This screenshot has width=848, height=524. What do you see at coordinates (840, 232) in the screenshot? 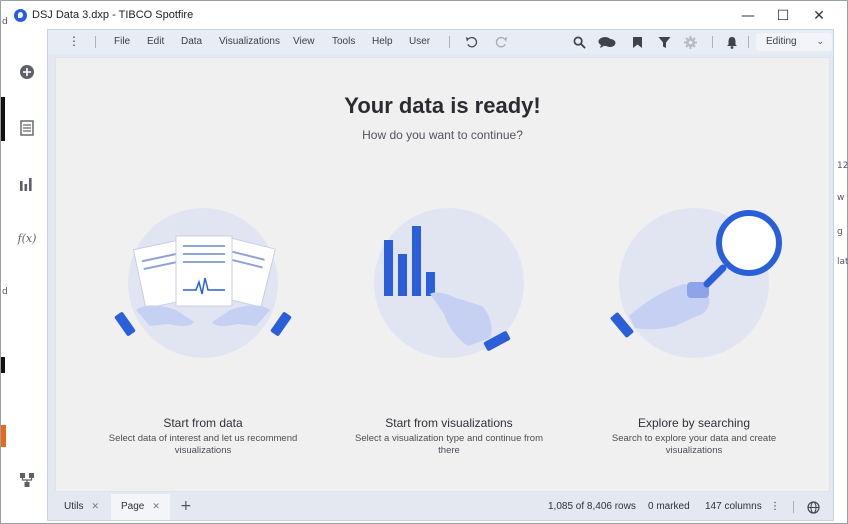
I see `background-window-edge: g` at bounding box center [840, 232].